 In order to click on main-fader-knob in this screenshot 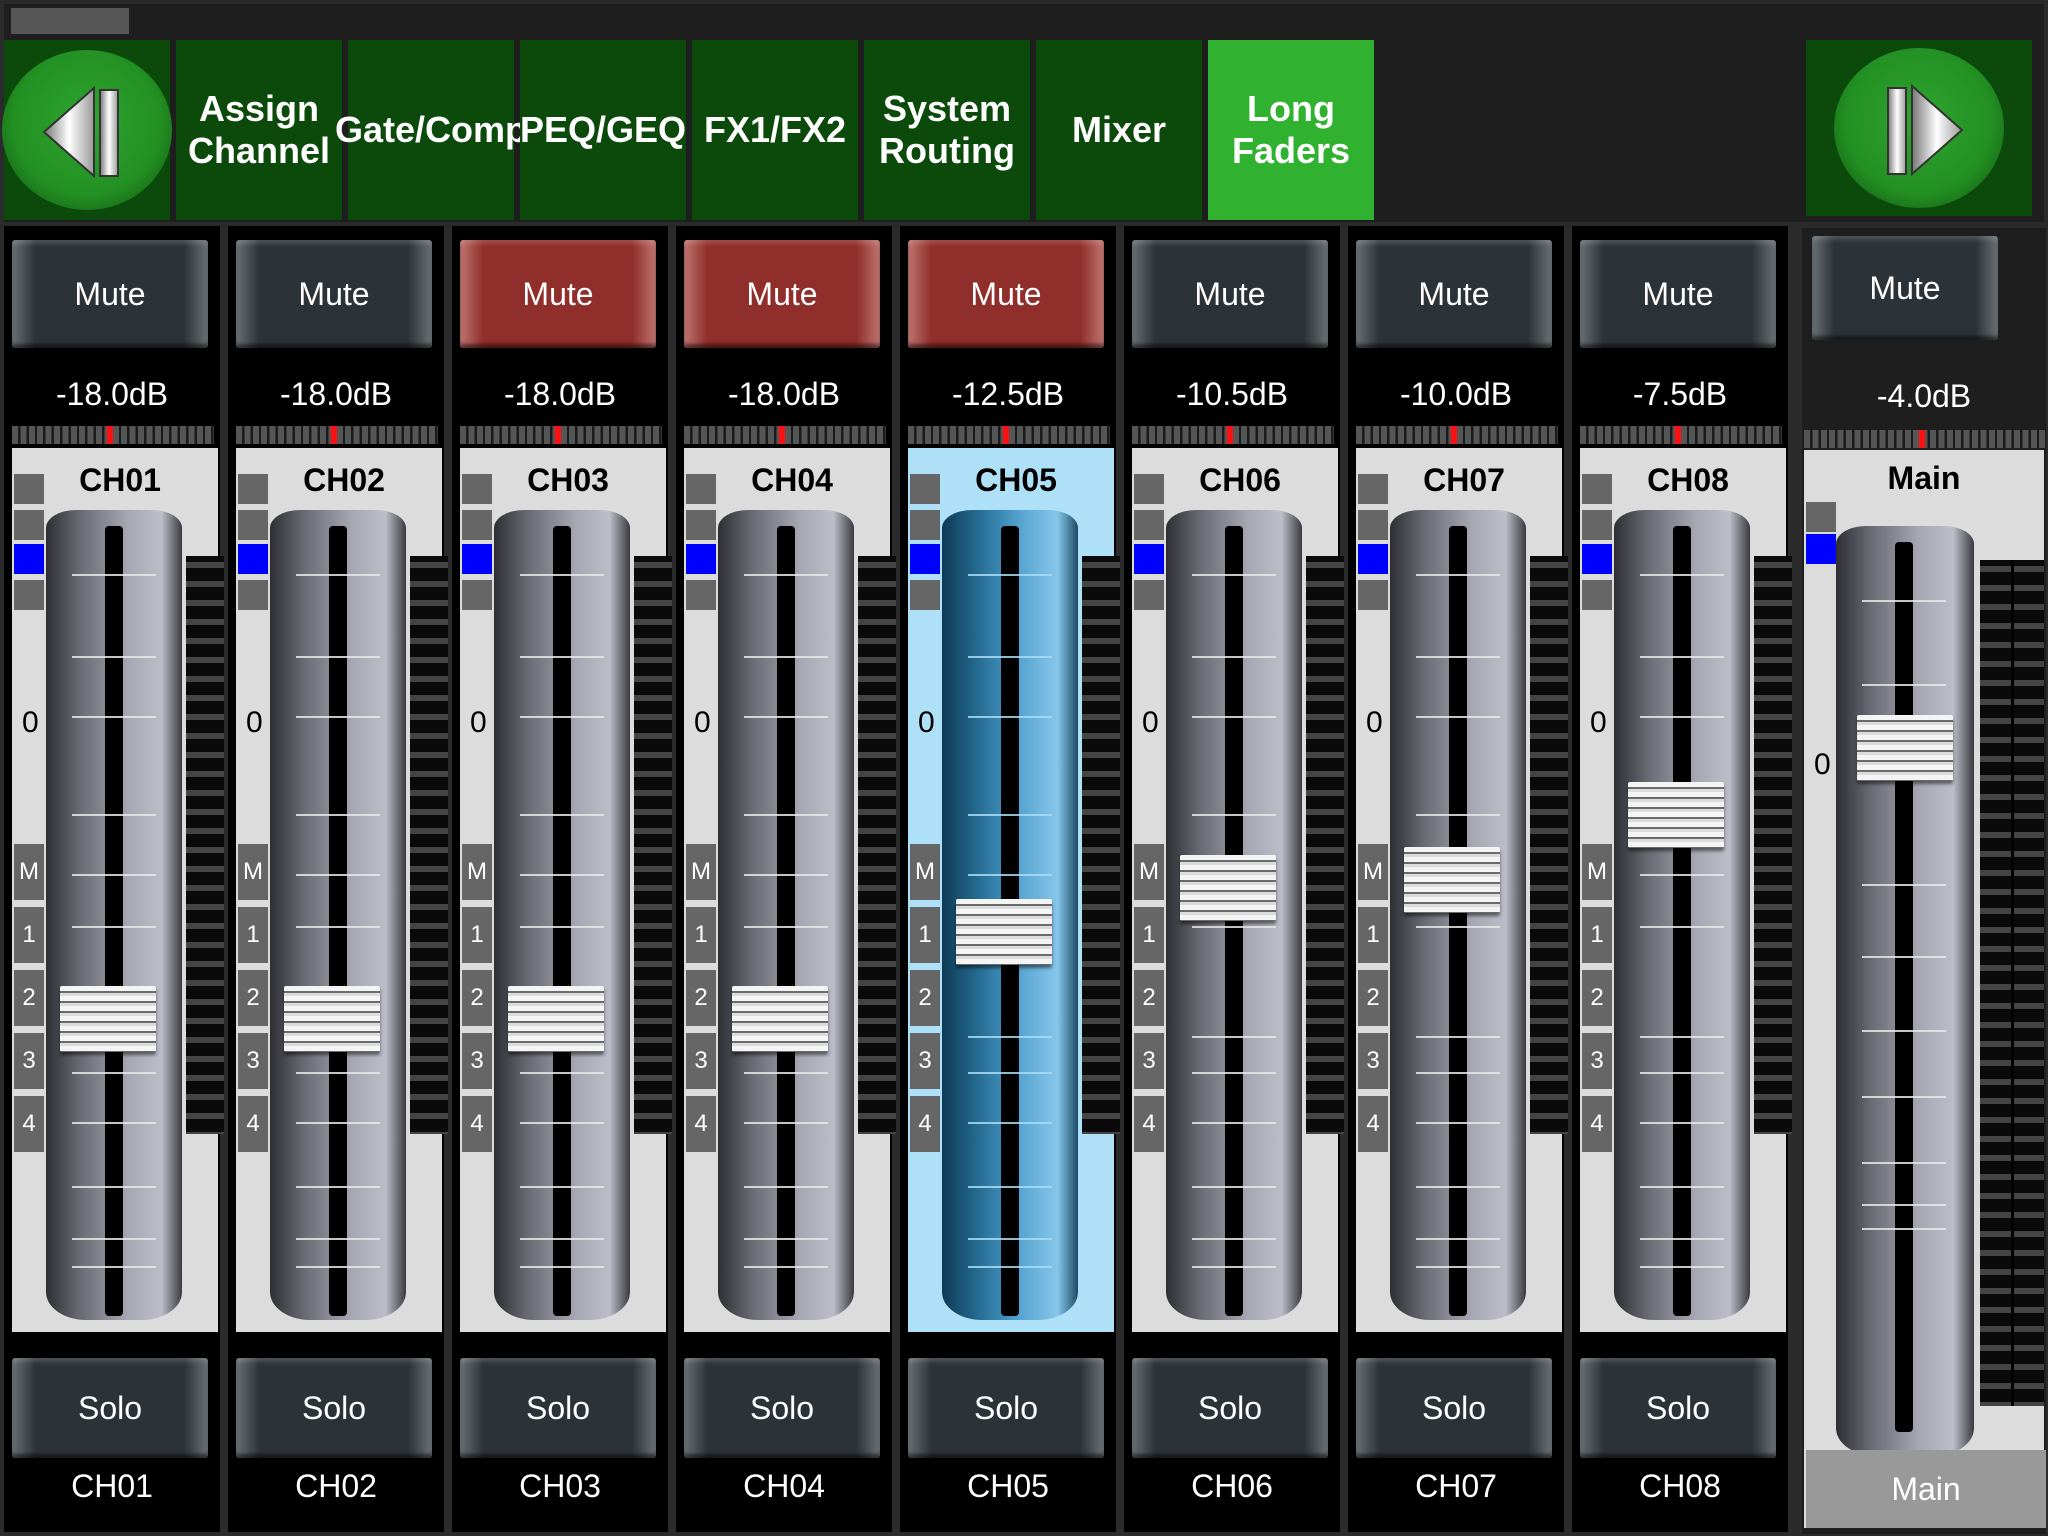, I will do `click(1905, 747)`.